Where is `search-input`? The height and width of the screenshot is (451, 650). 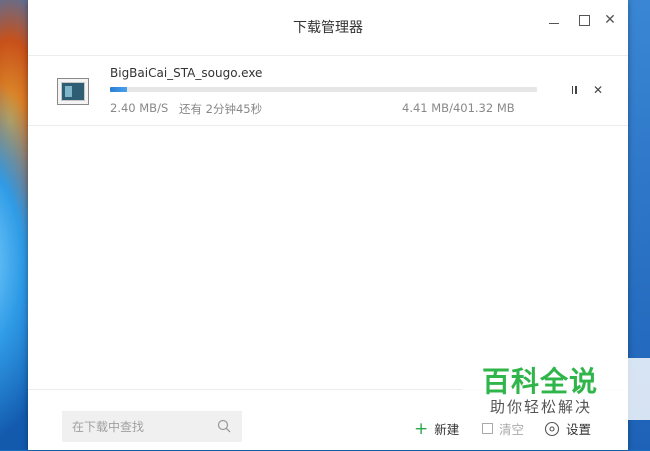 search-input is located at coordinates (152, 426).